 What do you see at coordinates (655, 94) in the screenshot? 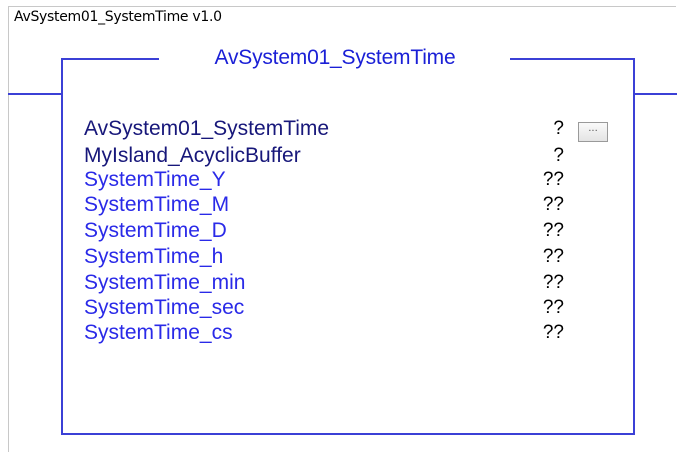
I see `rung-wire-right` at bounding box center [655, 94].